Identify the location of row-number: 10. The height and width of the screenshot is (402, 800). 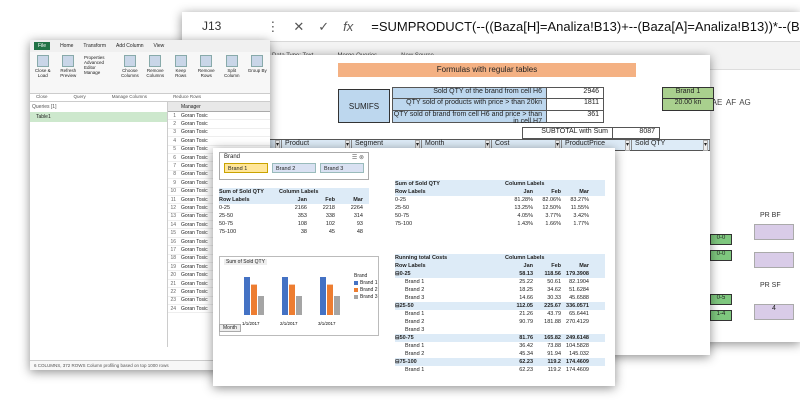
(173, 191).